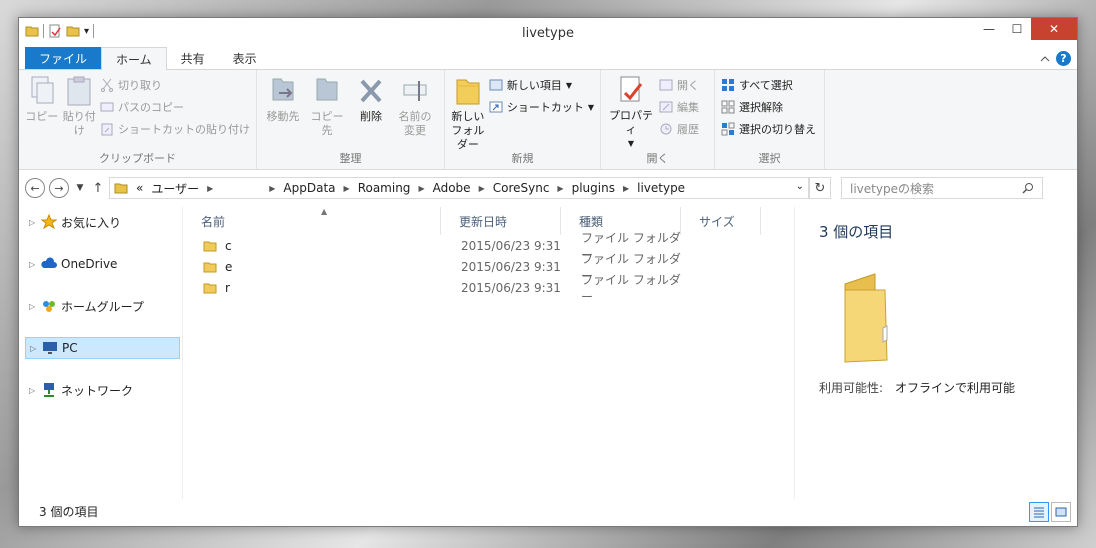  Describe the element at coordinates (661, 188) in the screenshot. I see `breadcrumb-label: livetype` at that location.